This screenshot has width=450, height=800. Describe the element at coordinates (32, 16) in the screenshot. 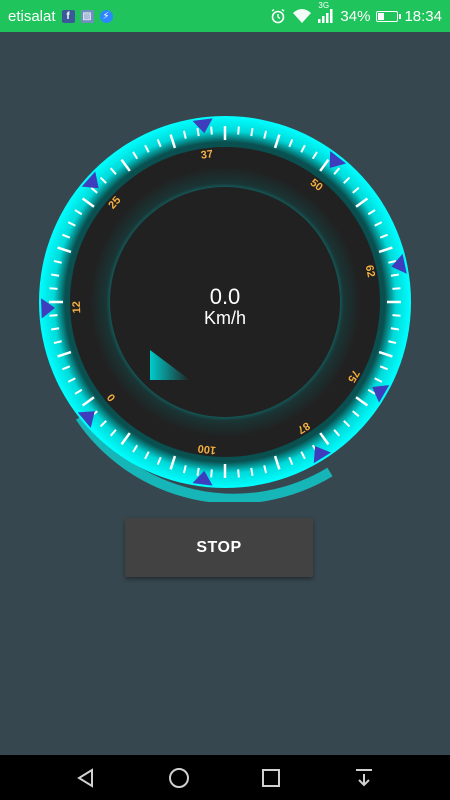

I see `carrier-name: etisalat` at that location.